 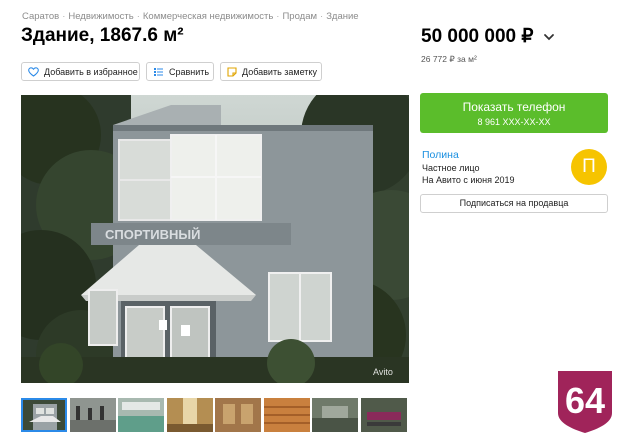 I want to click on price-per-sqm: 26 772 ₽ за м², so click(x=449, y=59).